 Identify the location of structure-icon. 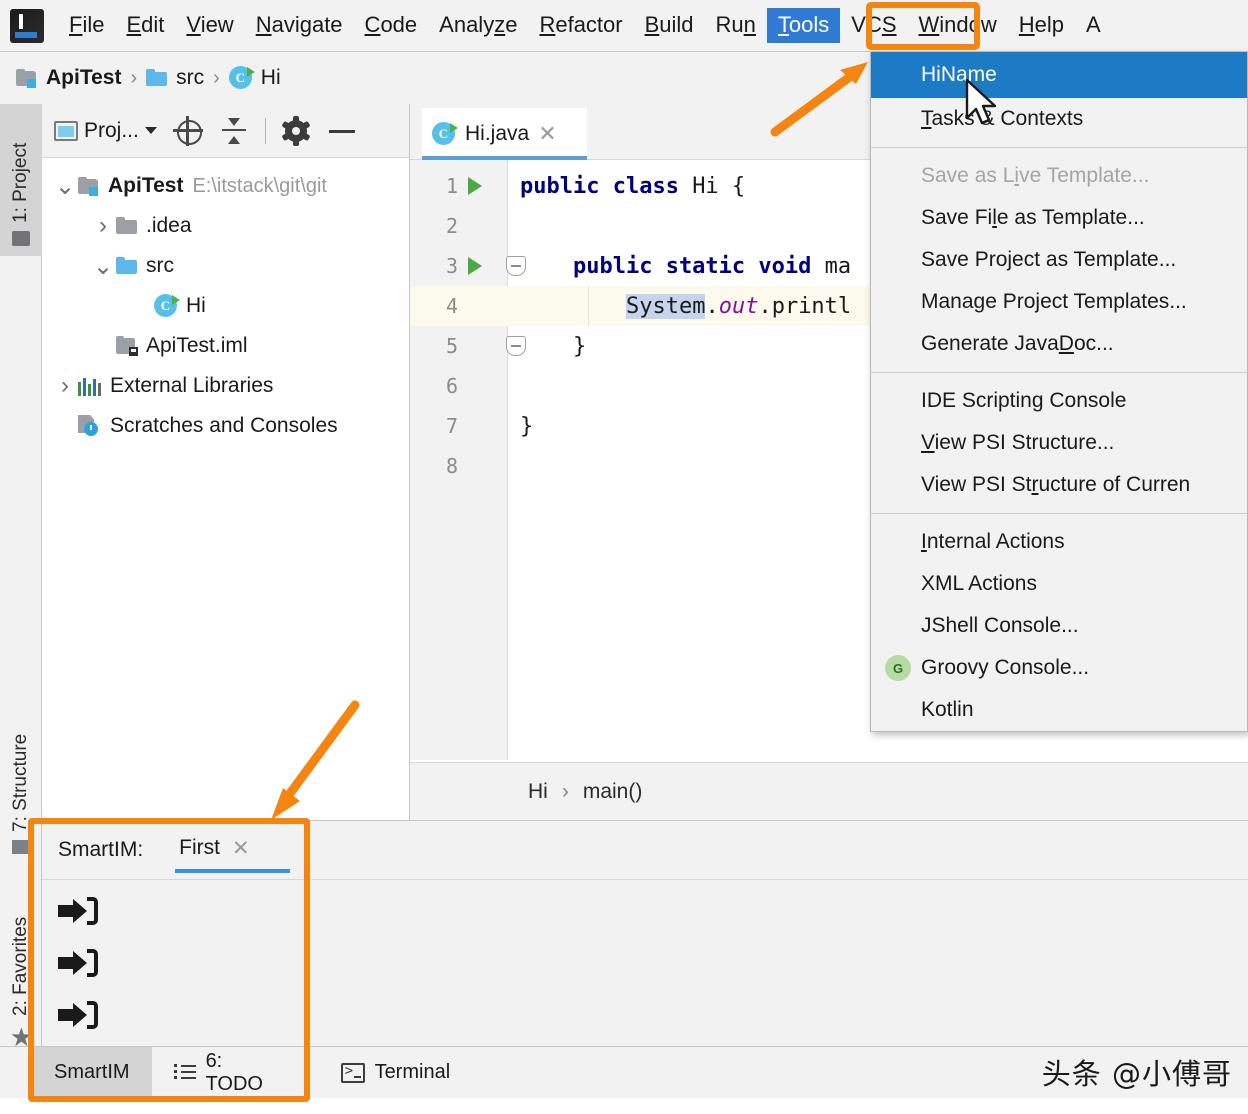
(21, 847).